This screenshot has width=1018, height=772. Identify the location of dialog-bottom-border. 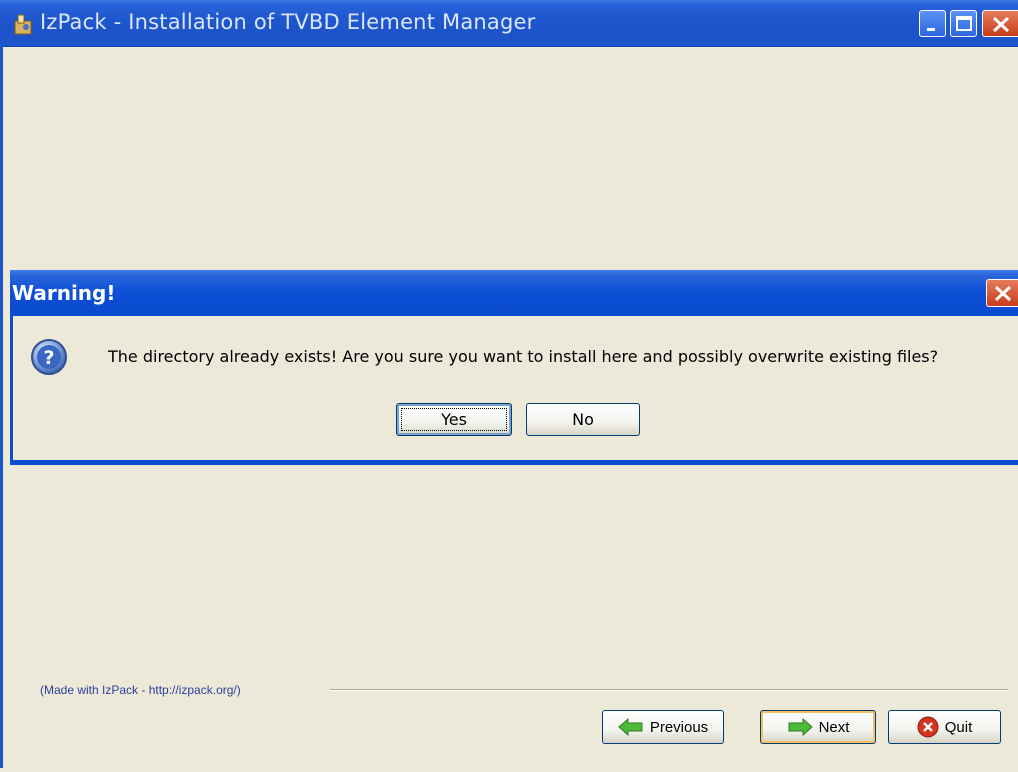
(514, 462).